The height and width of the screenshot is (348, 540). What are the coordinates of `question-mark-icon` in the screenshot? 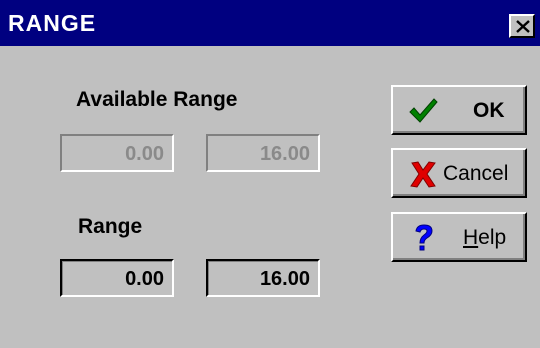 It's located at (424, 237).